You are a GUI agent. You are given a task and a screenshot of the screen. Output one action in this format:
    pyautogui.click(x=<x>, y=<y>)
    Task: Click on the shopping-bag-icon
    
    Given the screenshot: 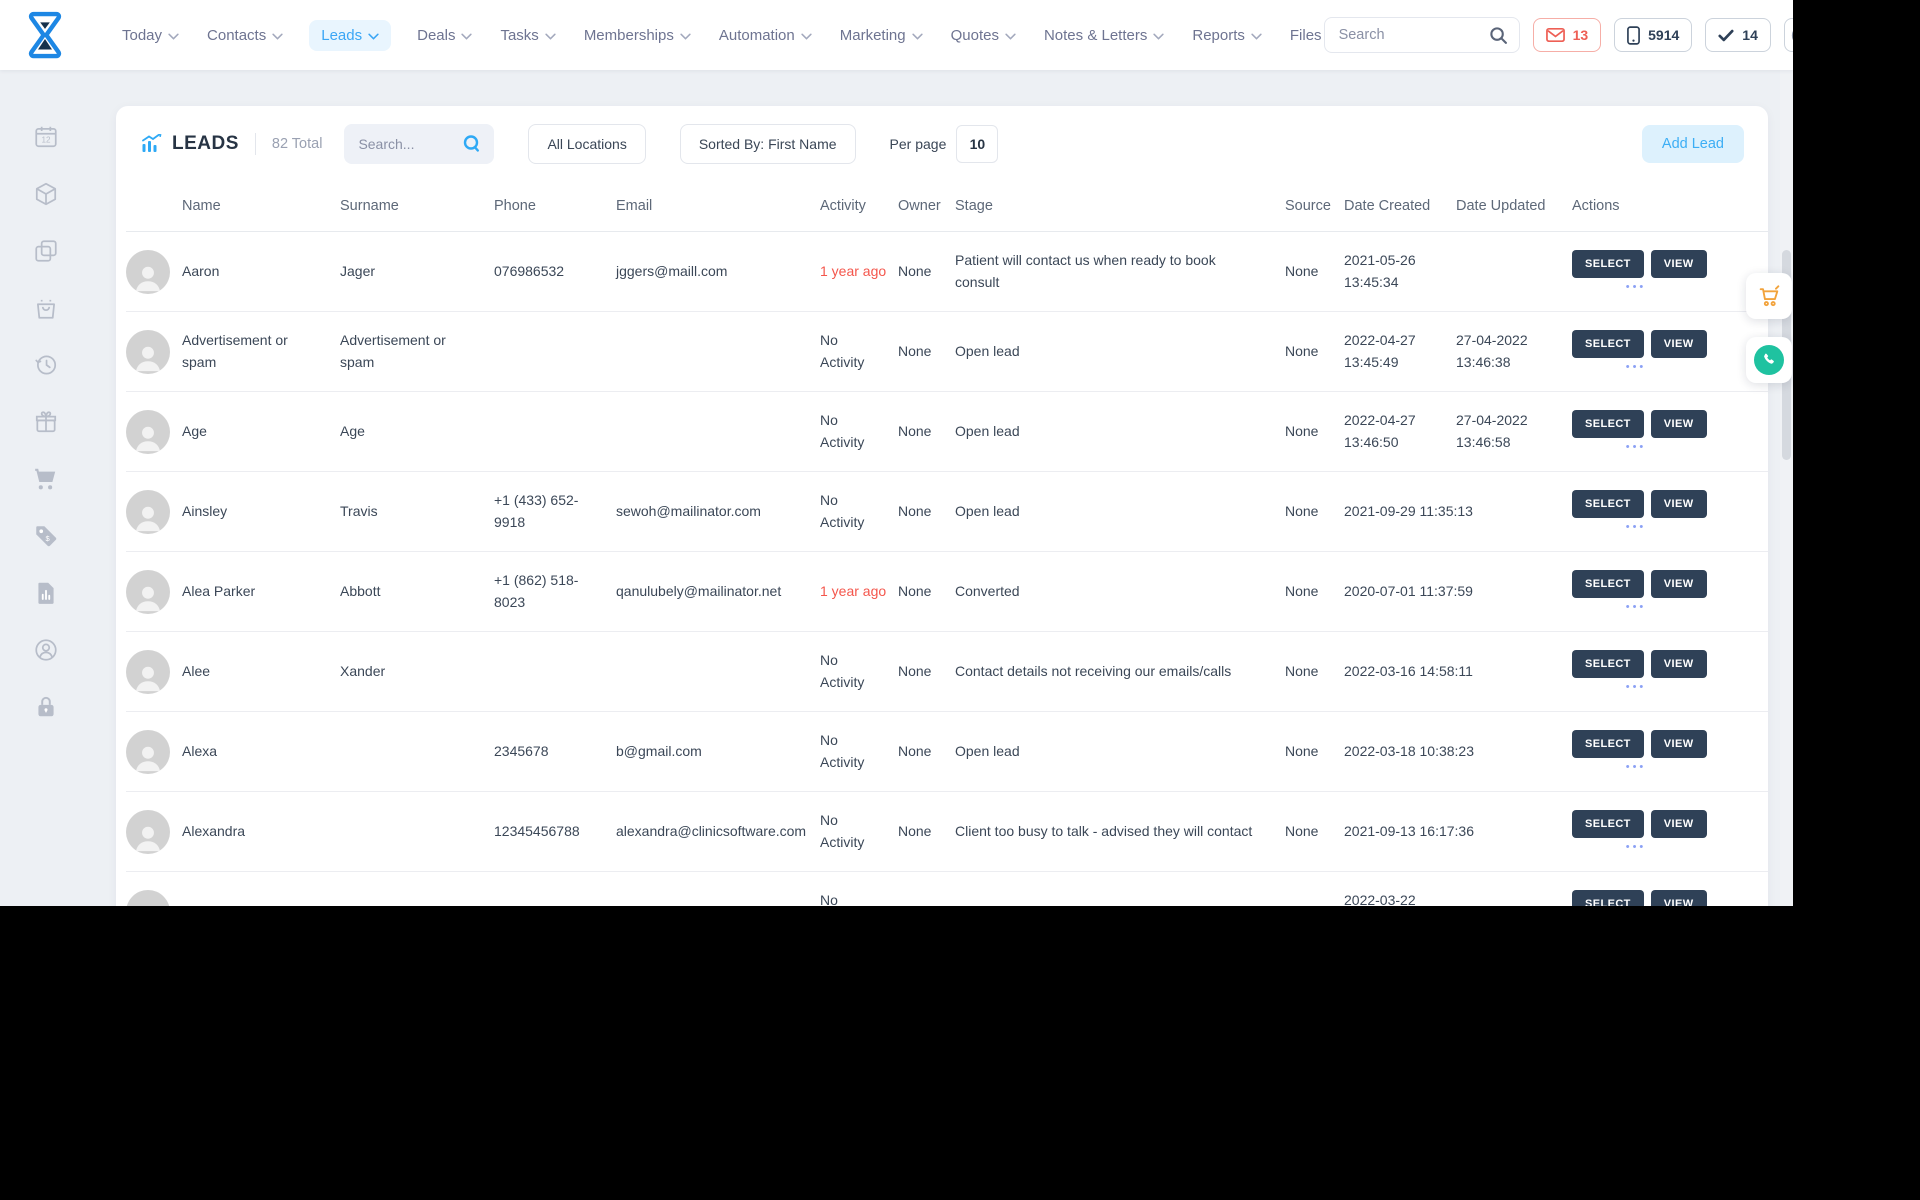 What is the action you would take?
    pyautogui.click(x=46, y=308)
    